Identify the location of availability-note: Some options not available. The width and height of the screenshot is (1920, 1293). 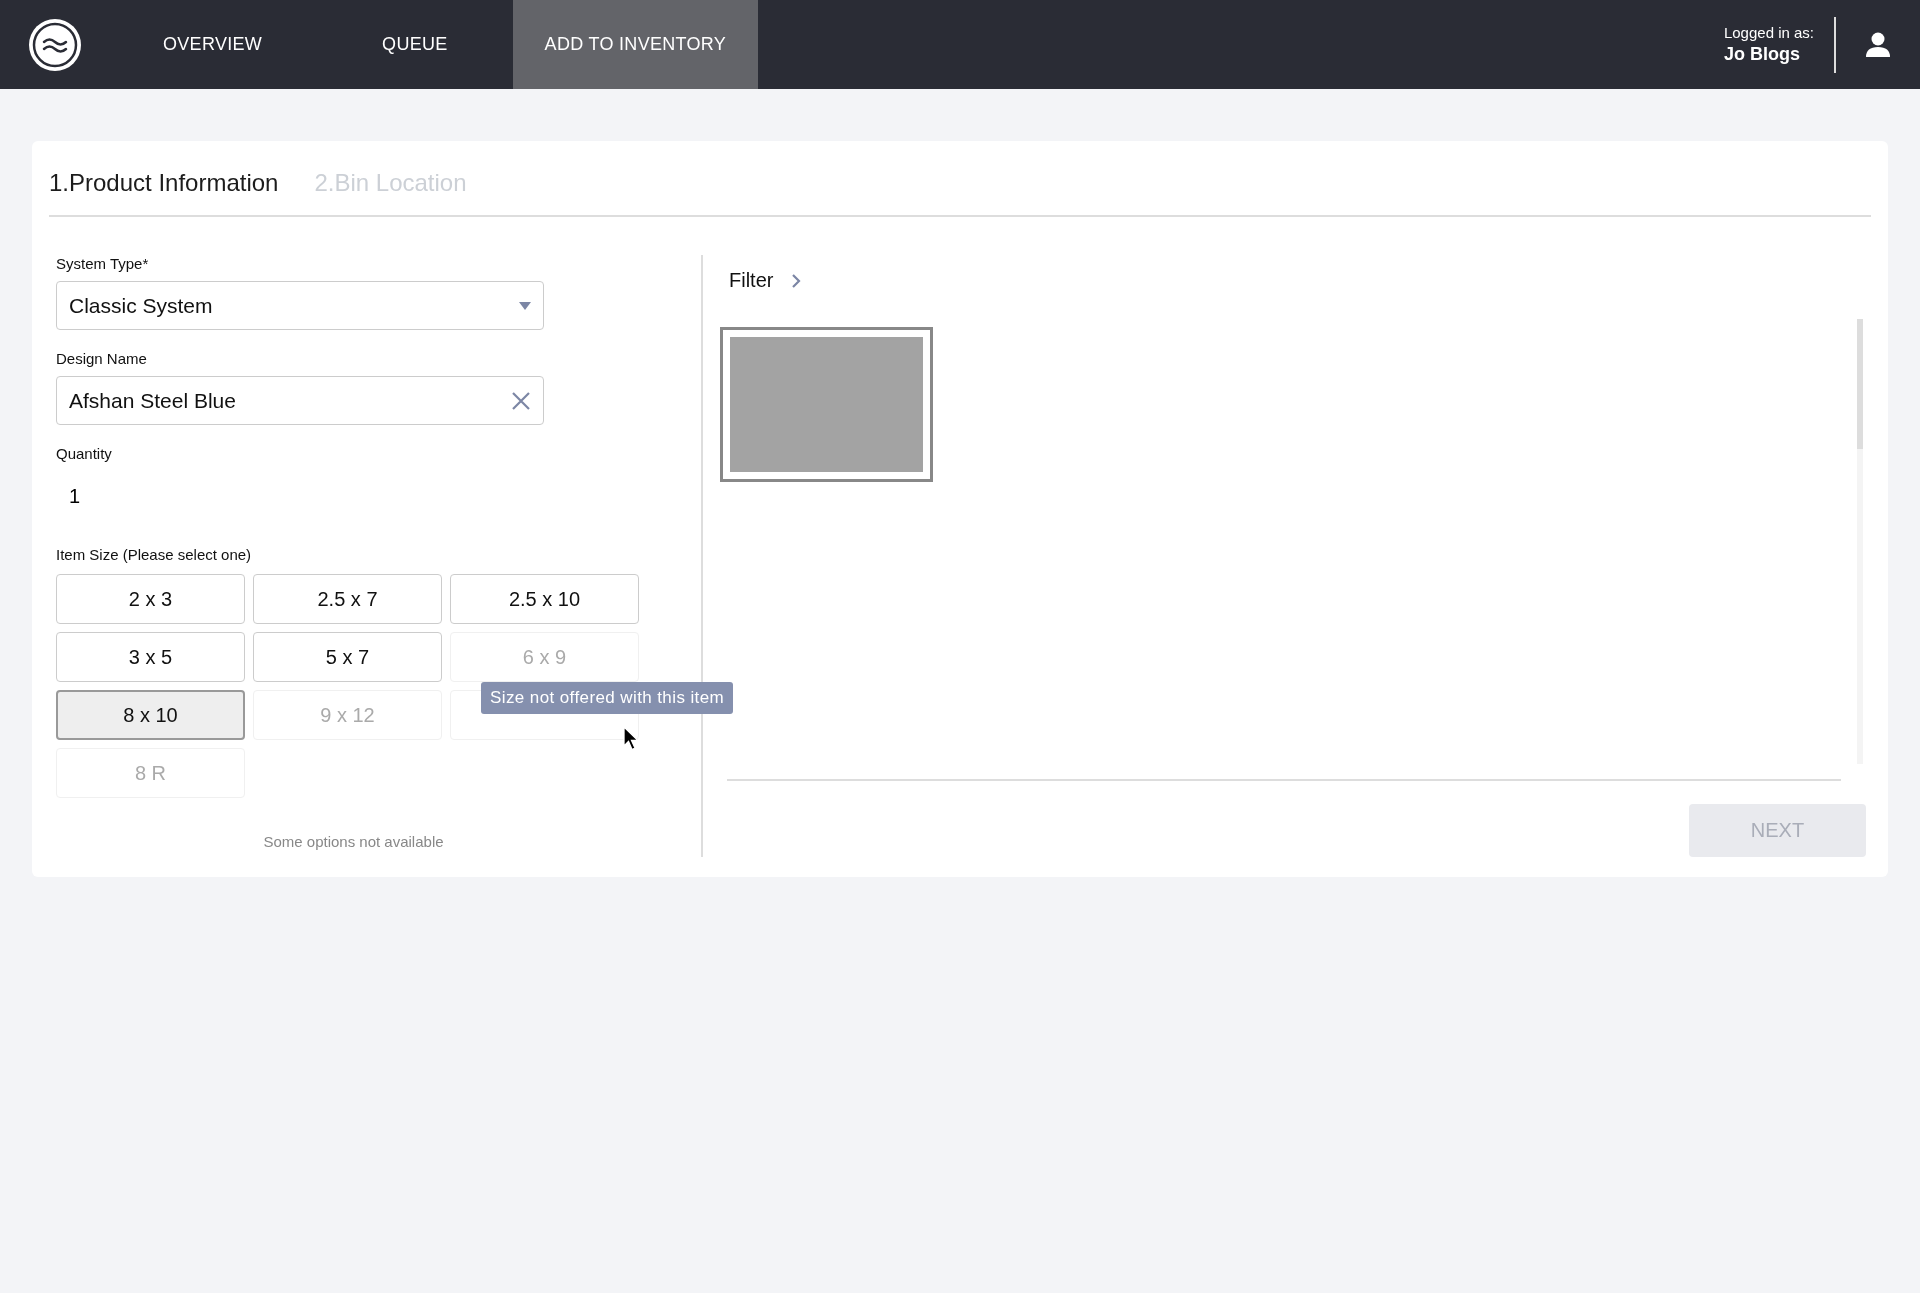
(353, 841).